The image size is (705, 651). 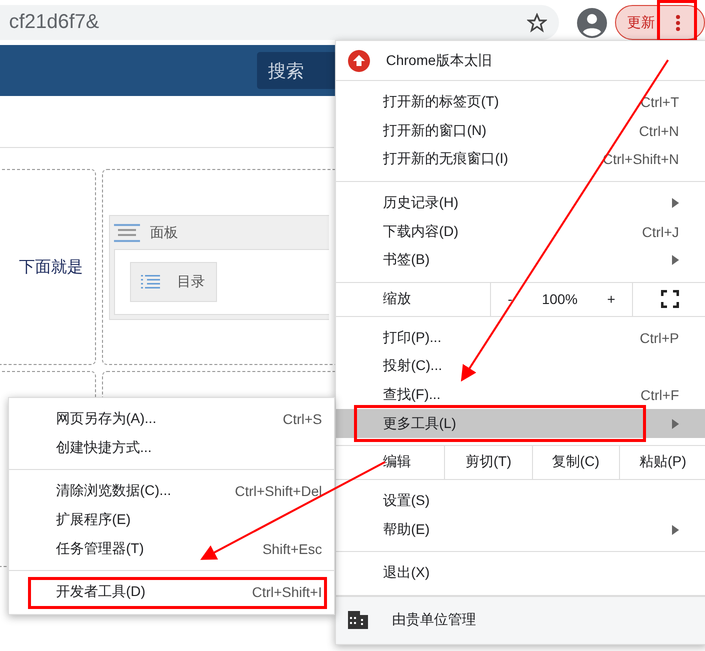 What do you see at coordinates (171, 592) in the screenshot?
I see `menu-item: 开发者工具(D) Ctrl+Shift+I` at bounding box center [171, 592].